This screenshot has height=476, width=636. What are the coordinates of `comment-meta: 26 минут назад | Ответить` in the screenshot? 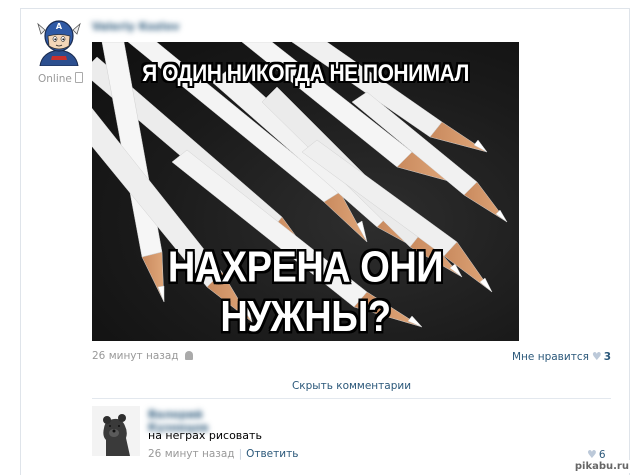 It's located at (223, 454).